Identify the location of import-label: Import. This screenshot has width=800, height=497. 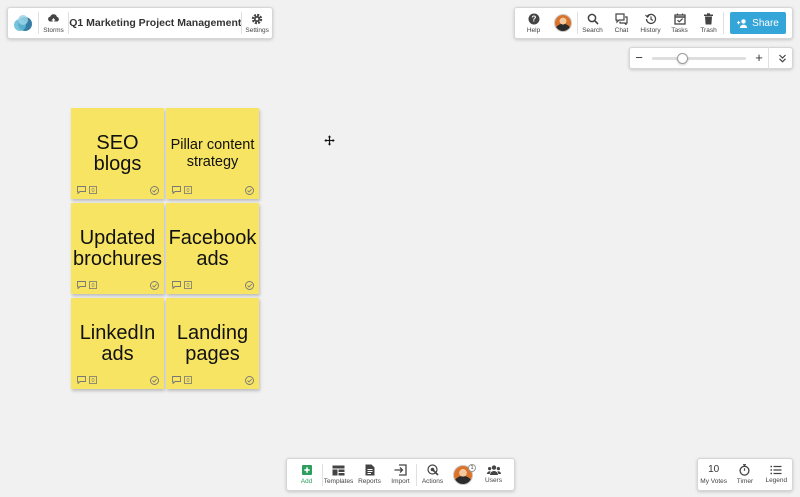
(400, 481).